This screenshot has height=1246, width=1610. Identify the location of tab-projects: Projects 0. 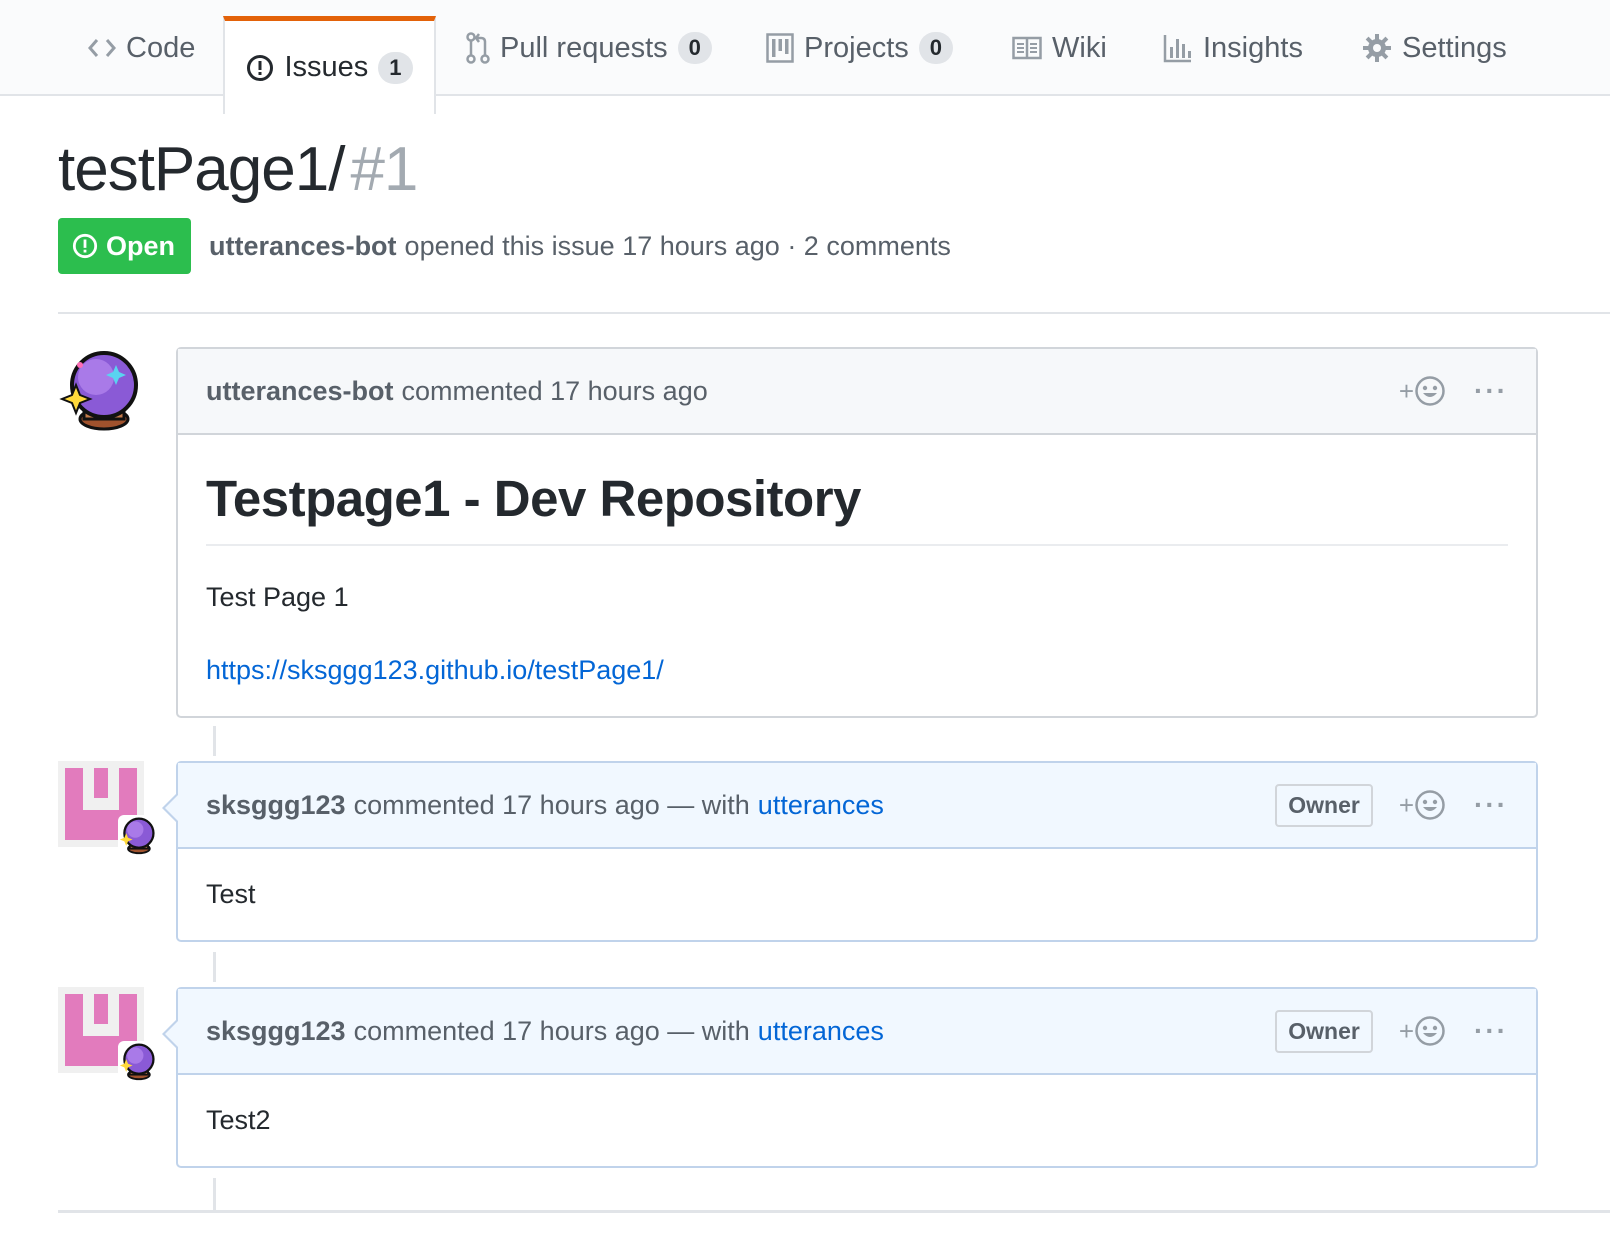
(860, 48).